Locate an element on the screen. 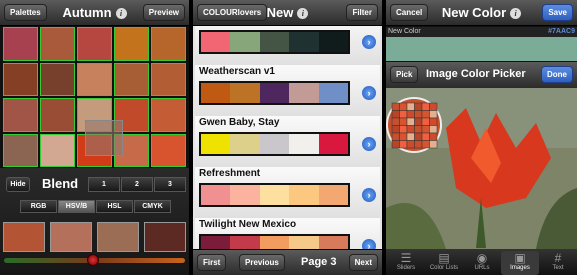  new-color-label: New Color is located at coordinates (404, 31).